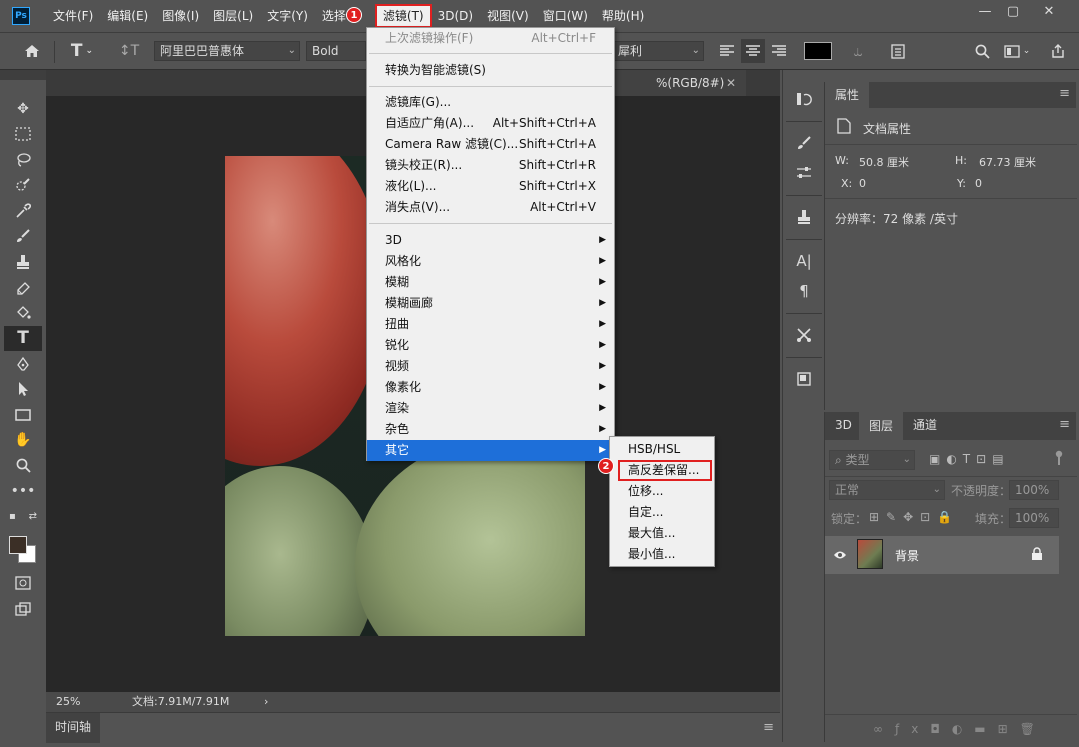 The width and height of the screenshot is (1079, 747). What do you see at coordinates (1059, 458) in the screenshot?
I see `filter-toggle-icon` at bounding box center [1059, 458].